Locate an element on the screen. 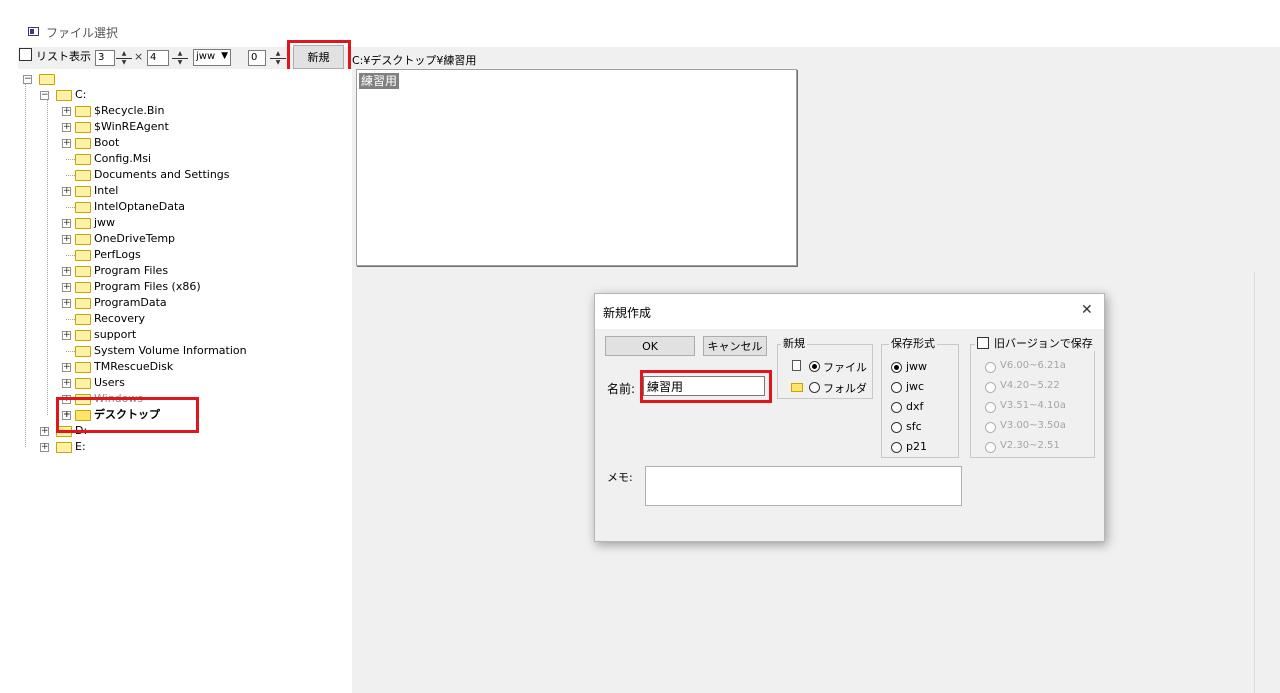 The image size is (1280, 693). tree-item: PerfLogs is located at coordinates (130, 255).